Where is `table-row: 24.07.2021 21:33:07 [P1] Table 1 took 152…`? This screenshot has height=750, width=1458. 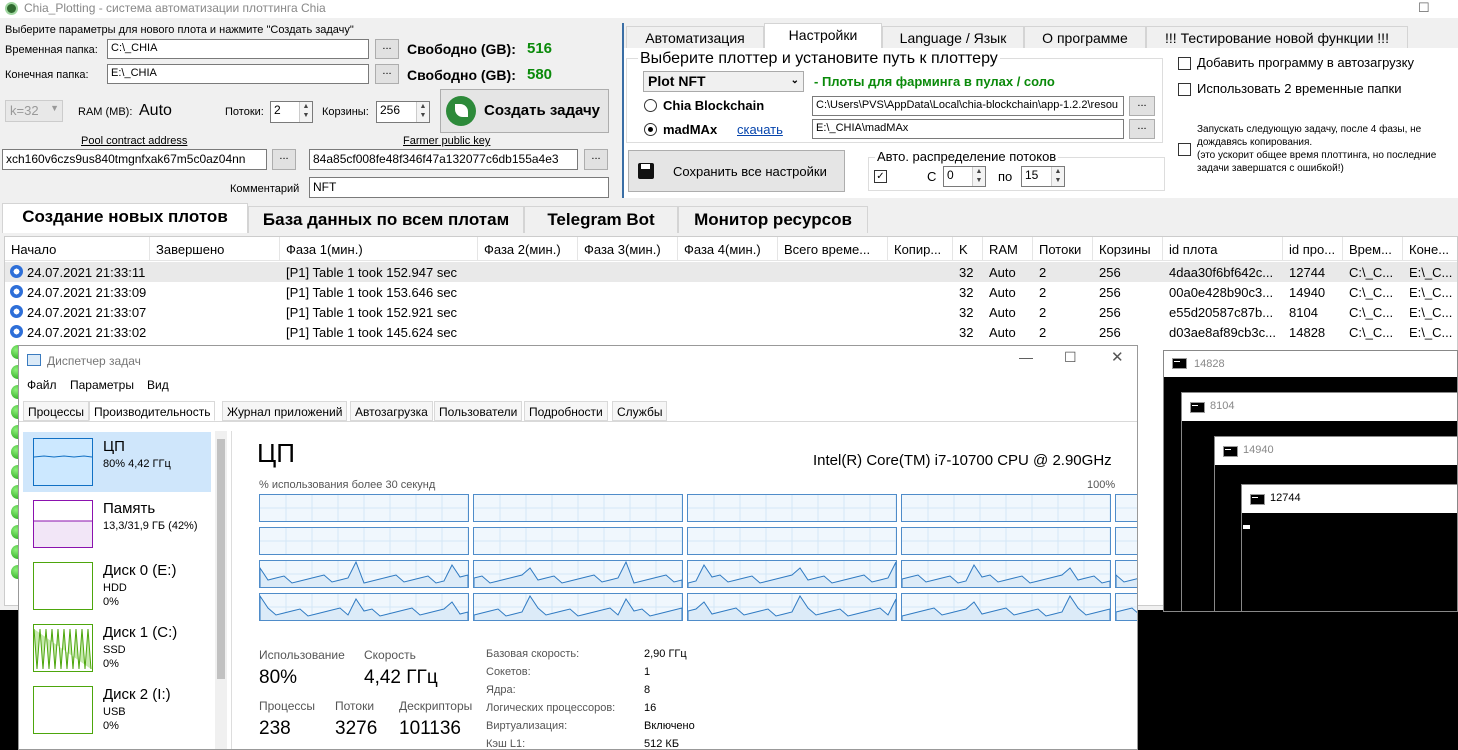 table-row: 24.07.2021 21:33:07 [P1] Table 1 took 152… is located at coordinates (731, 312).